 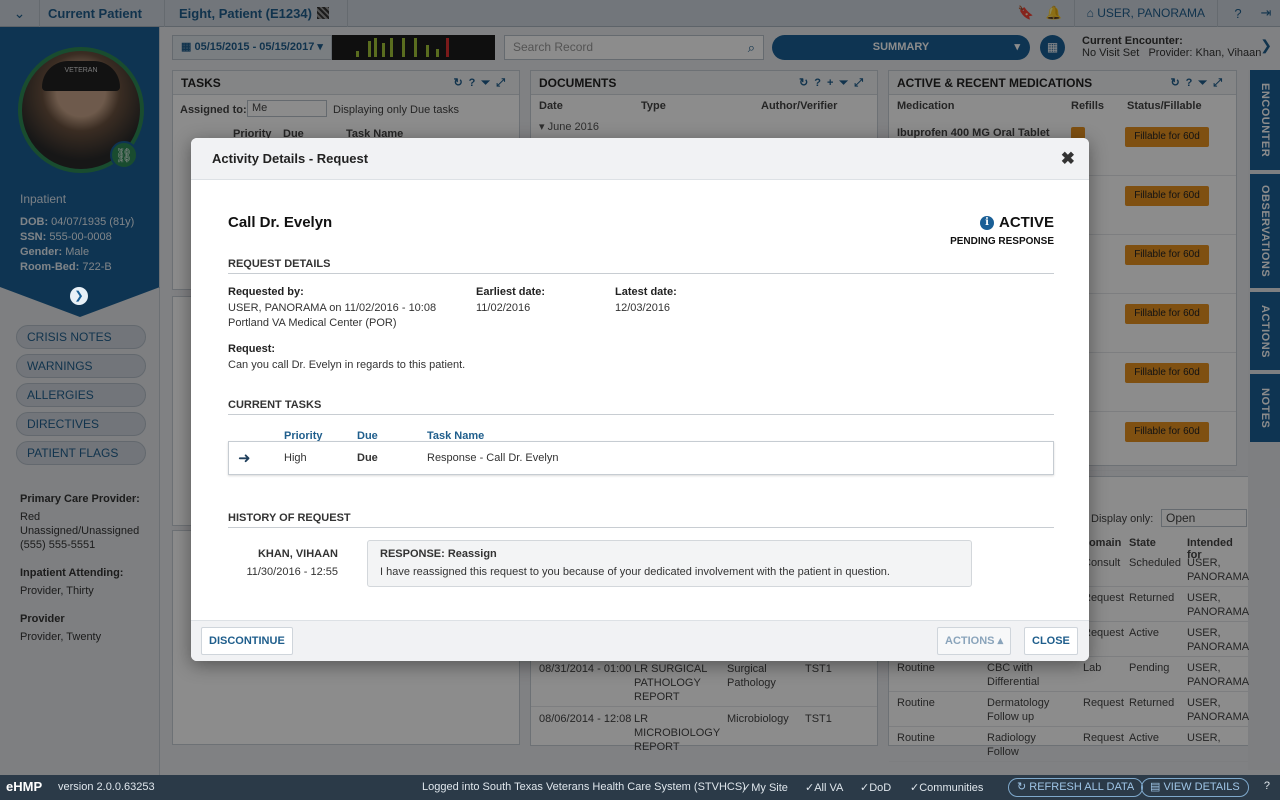 I want to click on modal-footer: DISCONTINUE ACTIONS ▴ CLOSE, so click(x=640, y=640).